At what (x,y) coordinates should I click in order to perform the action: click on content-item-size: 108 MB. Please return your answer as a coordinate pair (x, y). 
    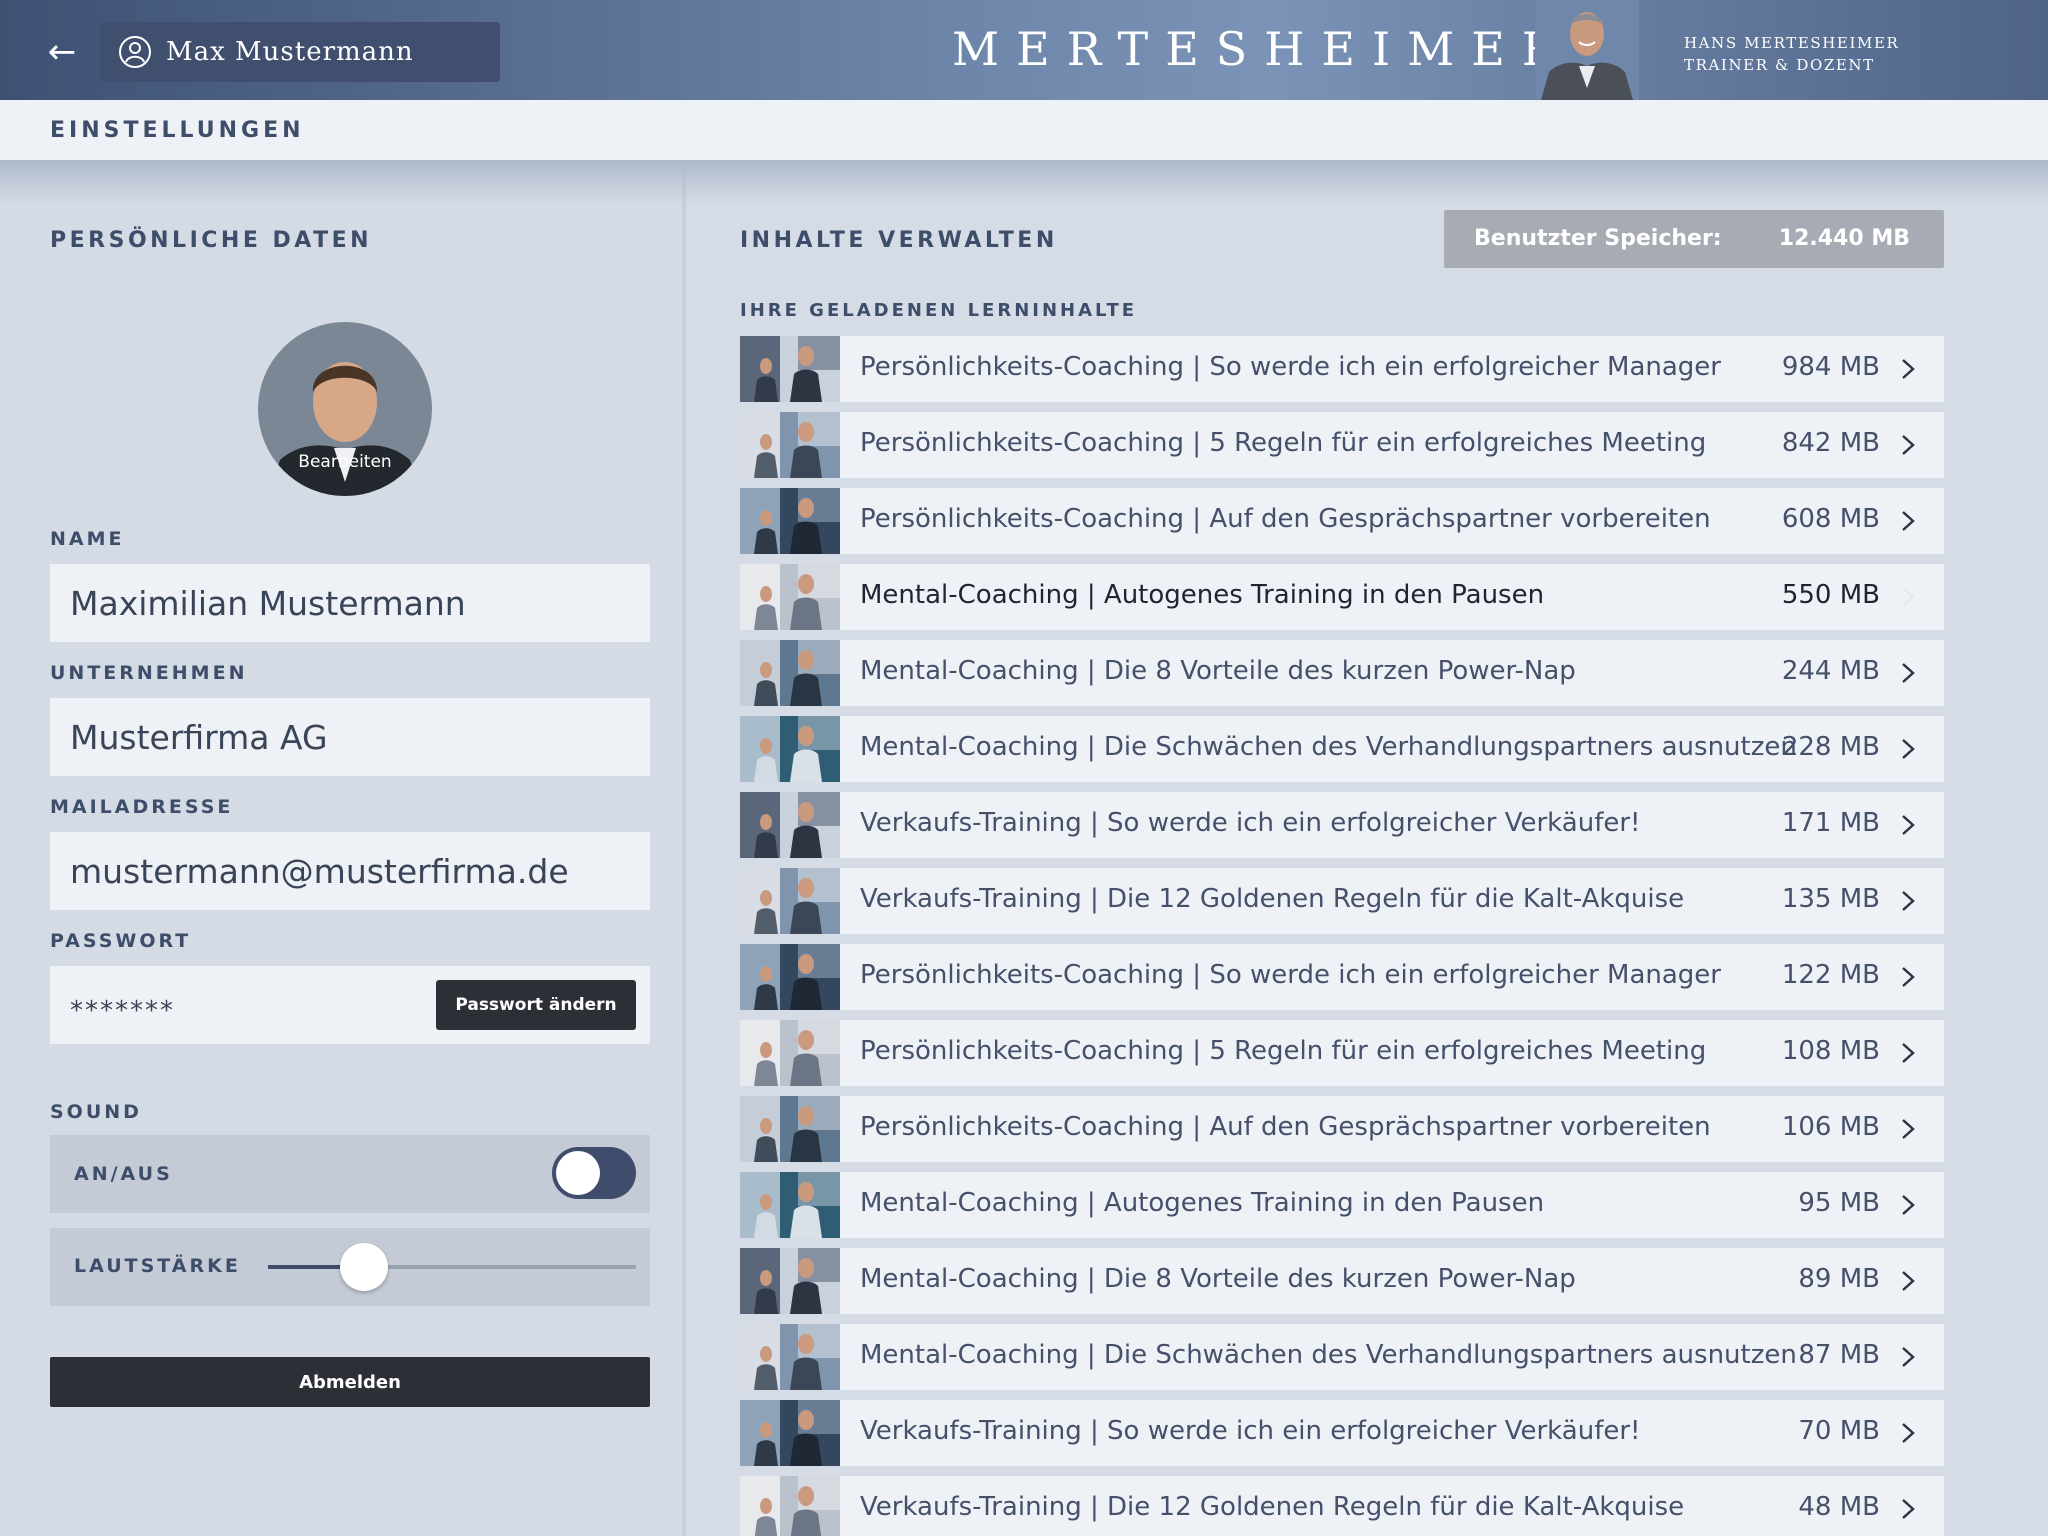
    Looking at the image, I should click on (1830, 1051).